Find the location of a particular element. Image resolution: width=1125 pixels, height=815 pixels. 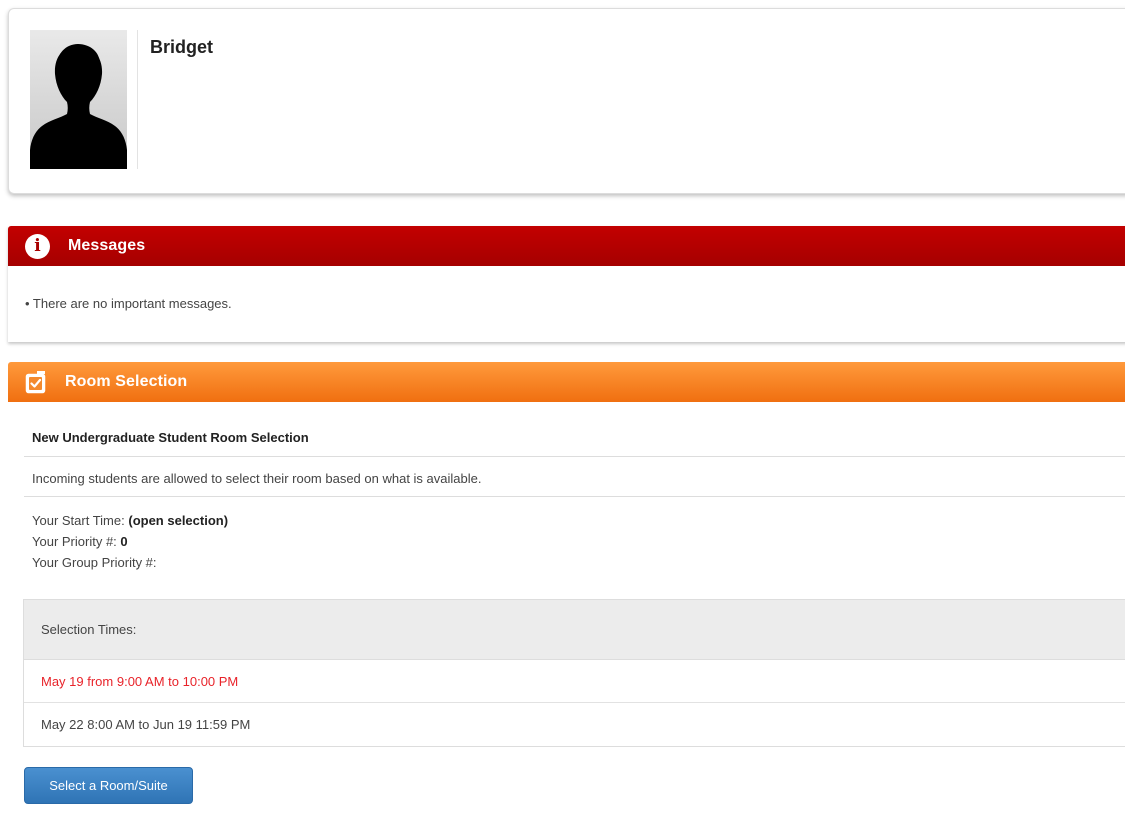

message-item: • There are no important messages. is located at coordinates (128, 303).